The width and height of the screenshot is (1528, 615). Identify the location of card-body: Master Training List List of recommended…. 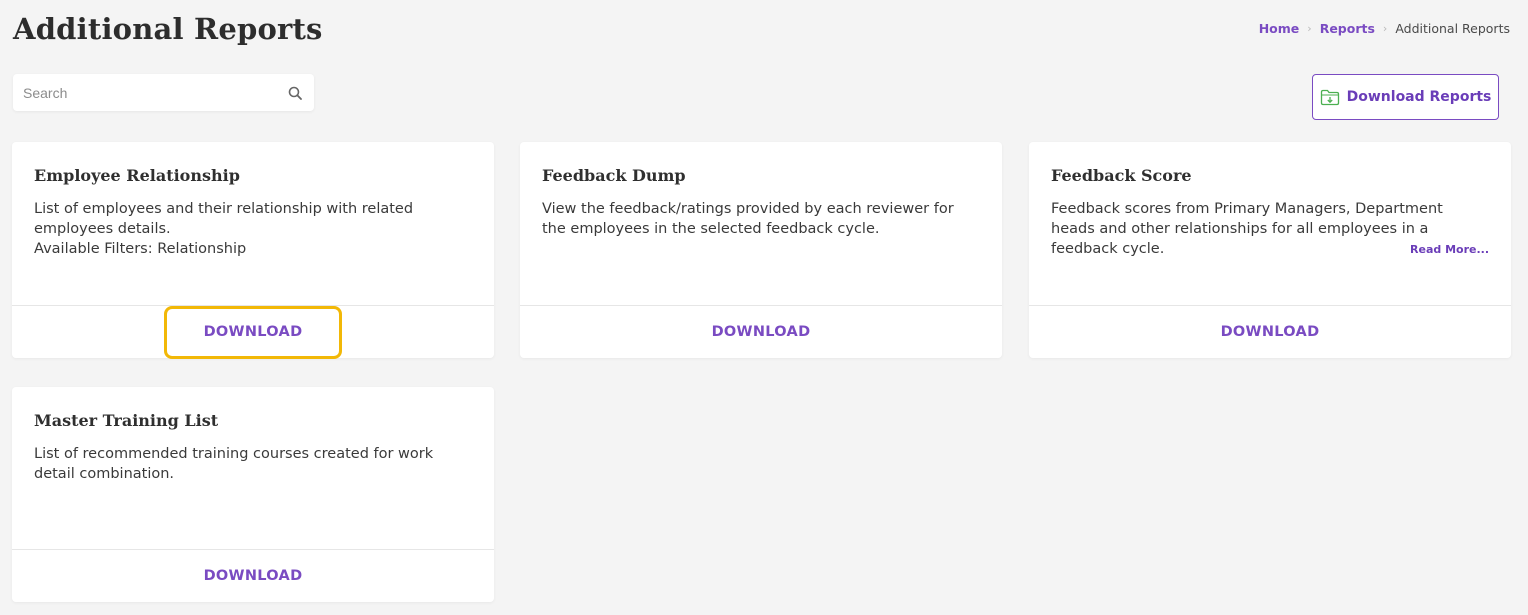
(253, 468).